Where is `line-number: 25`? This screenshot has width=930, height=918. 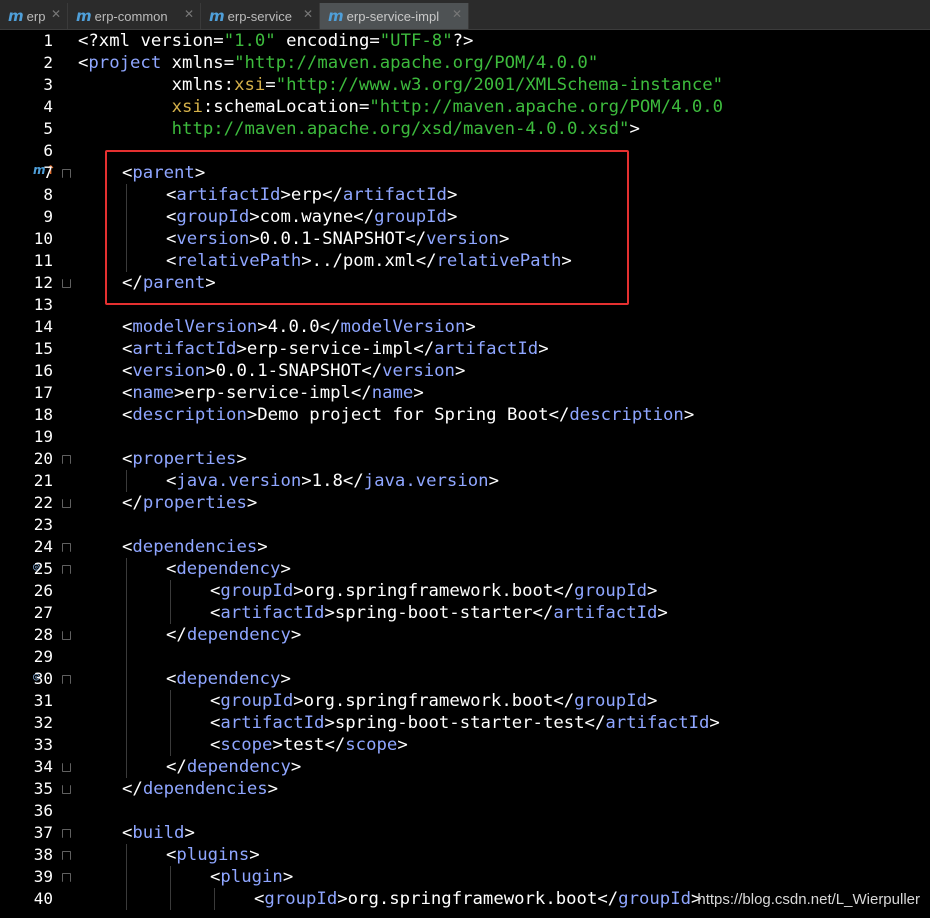 line-number: 25 is located at coordinates (43, 568).